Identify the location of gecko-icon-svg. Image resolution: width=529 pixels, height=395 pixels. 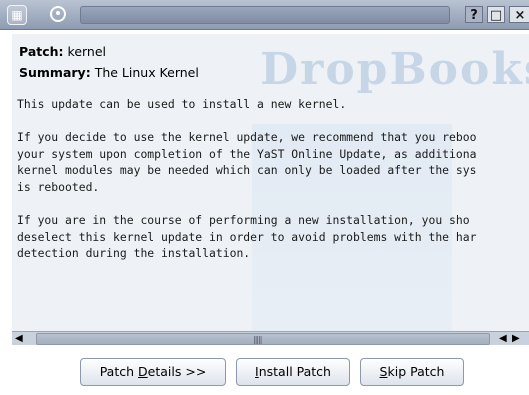
(58, 14).